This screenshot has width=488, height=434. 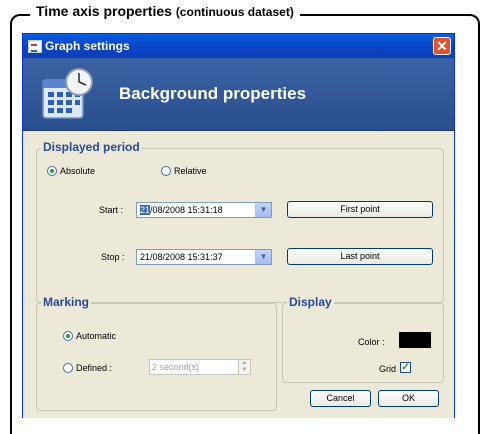 I want to click on defined-label: Defined :, so click(x=94, y=368).